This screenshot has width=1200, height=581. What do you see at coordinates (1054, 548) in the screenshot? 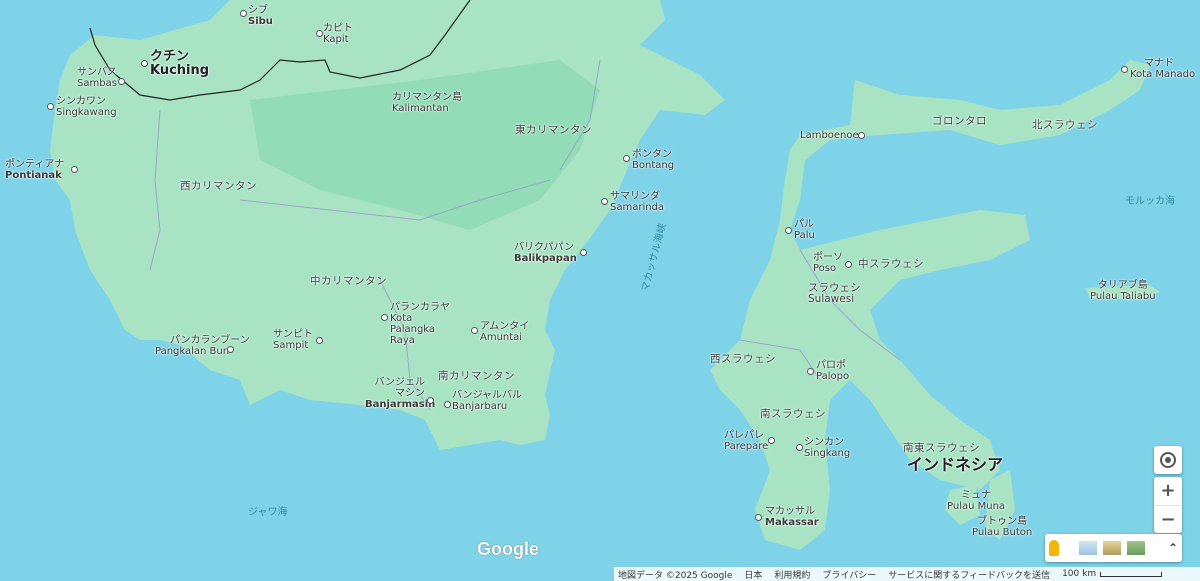
I see `pegman-icon` at bounding box center [1054, 548].